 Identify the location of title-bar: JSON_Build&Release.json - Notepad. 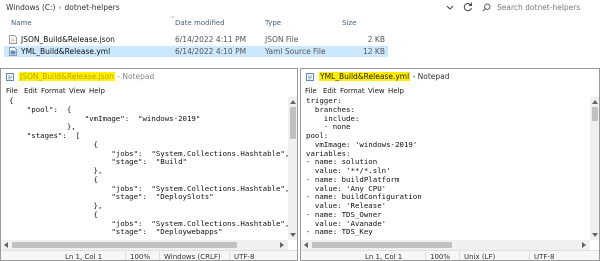
(149, 77).